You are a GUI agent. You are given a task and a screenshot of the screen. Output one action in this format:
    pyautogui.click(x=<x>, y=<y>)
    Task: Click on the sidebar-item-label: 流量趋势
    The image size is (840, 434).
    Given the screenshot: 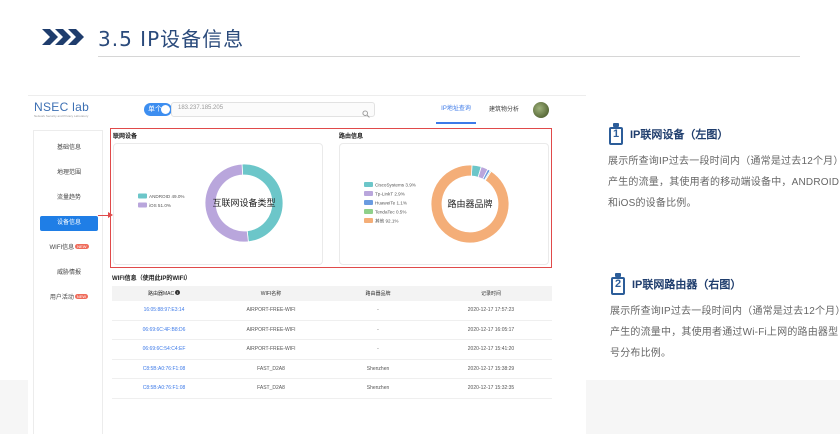 What is the action you would take?
    pyautogui.click(x=68, y=198)
    